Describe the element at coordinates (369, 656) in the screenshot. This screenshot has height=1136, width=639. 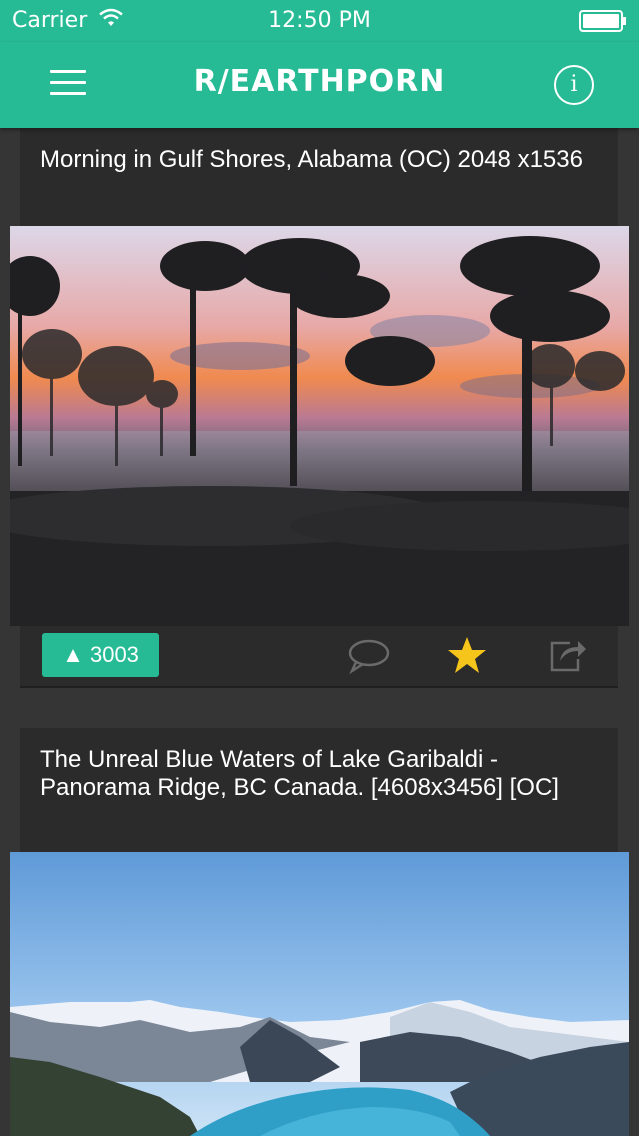
I see `comment-icon` at that location.